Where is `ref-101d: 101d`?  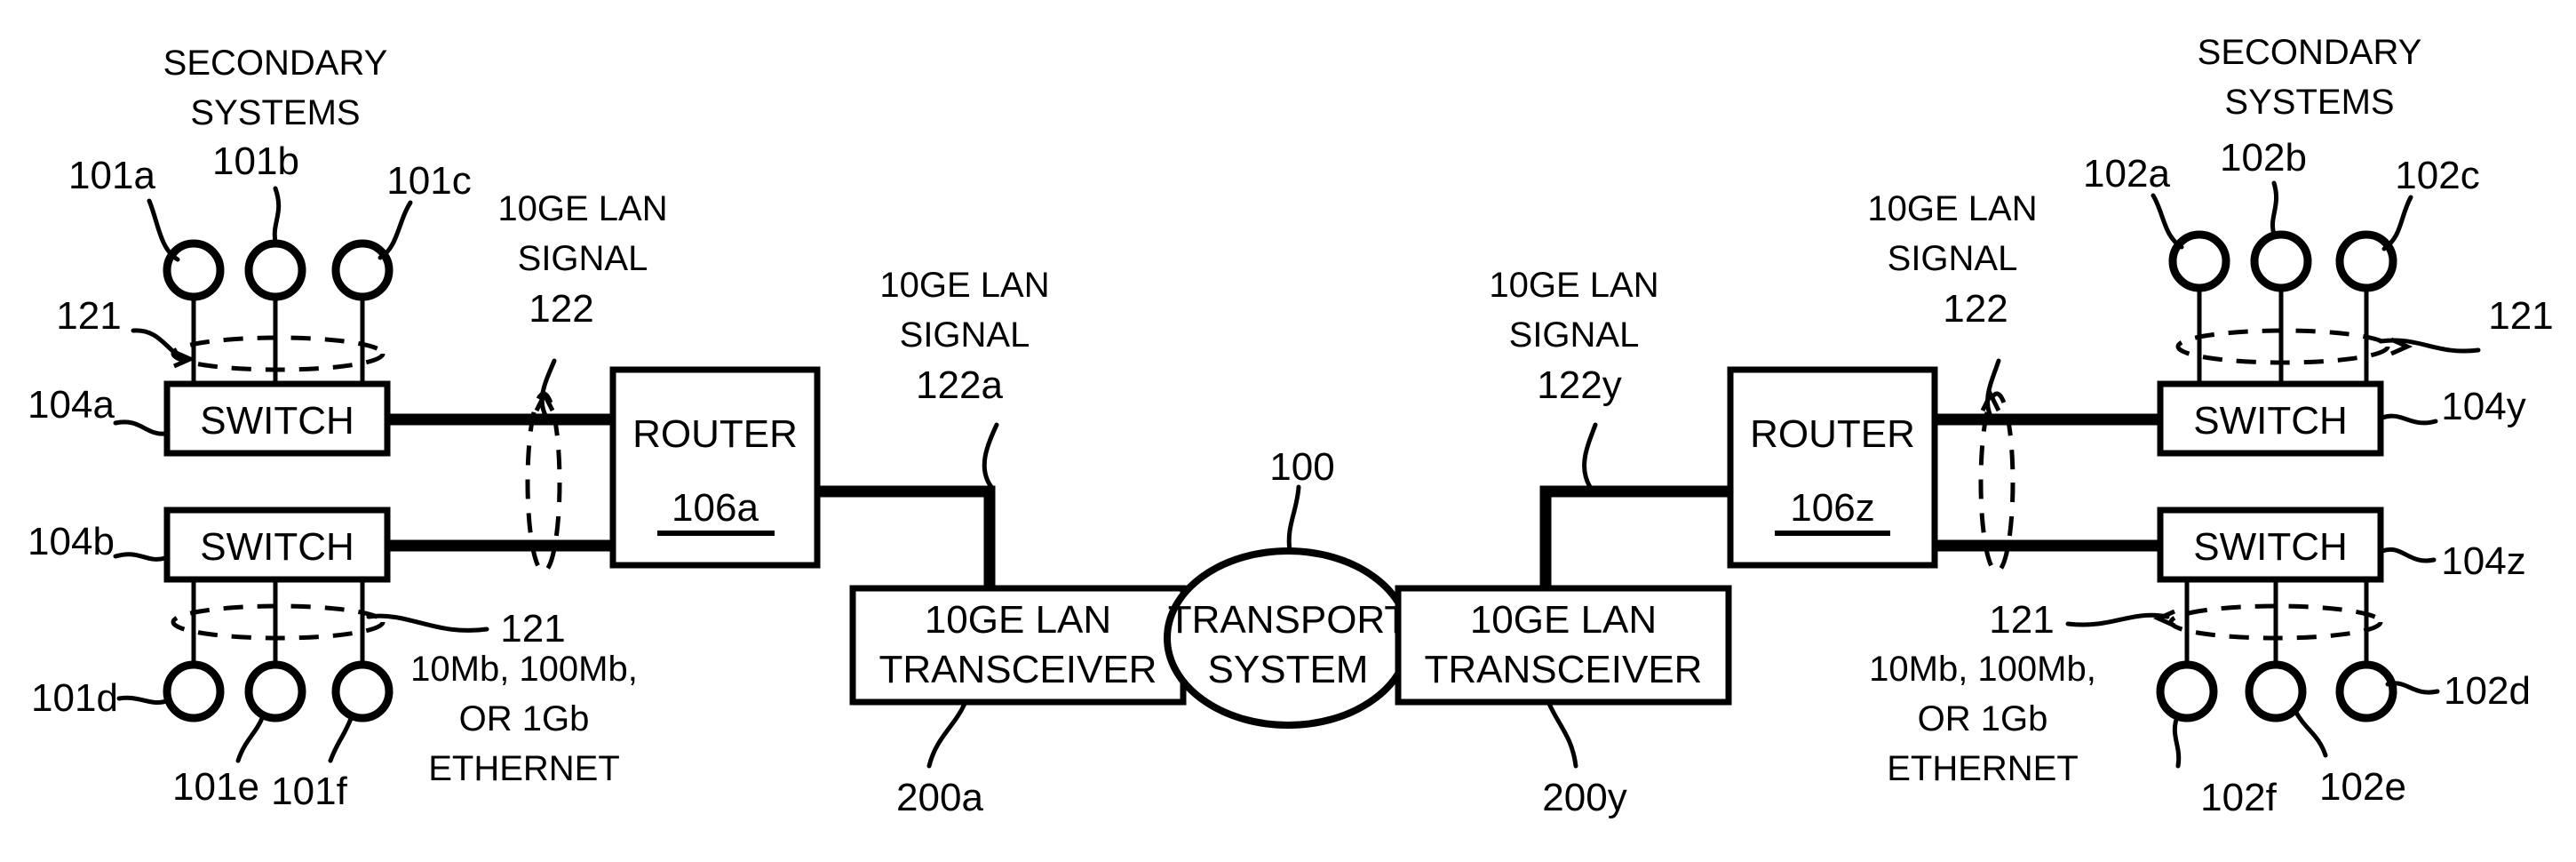
ref-101d: 101d is located at coordinates (74, 698).